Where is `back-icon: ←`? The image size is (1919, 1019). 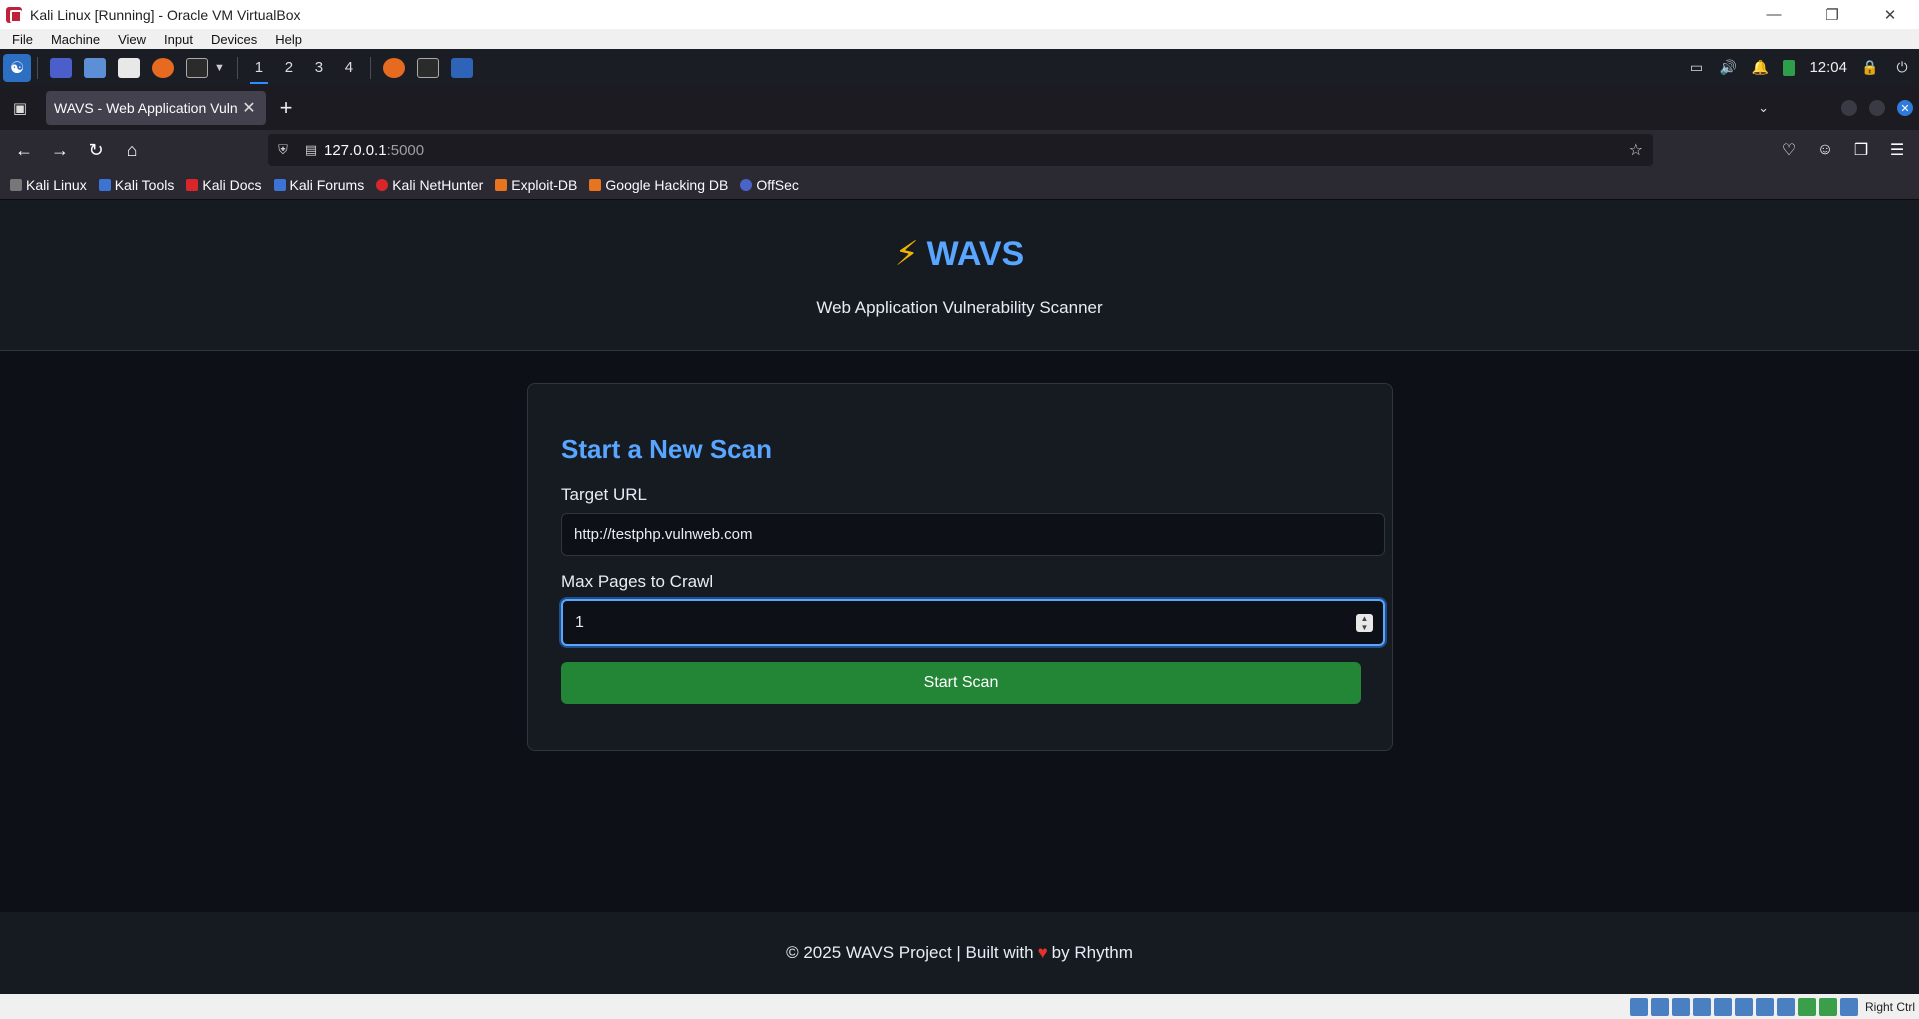
back-icon: ← is located at coordinates (24, 150).